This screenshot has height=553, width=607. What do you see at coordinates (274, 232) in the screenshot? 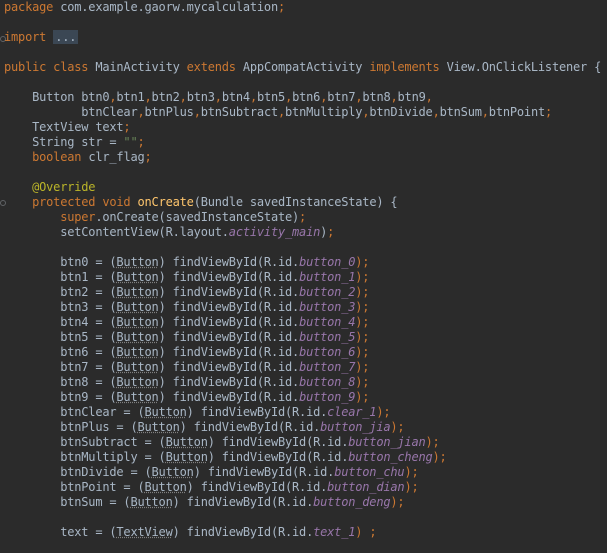
I see `resource-id: activity_main` at bounding box center [274, 232].